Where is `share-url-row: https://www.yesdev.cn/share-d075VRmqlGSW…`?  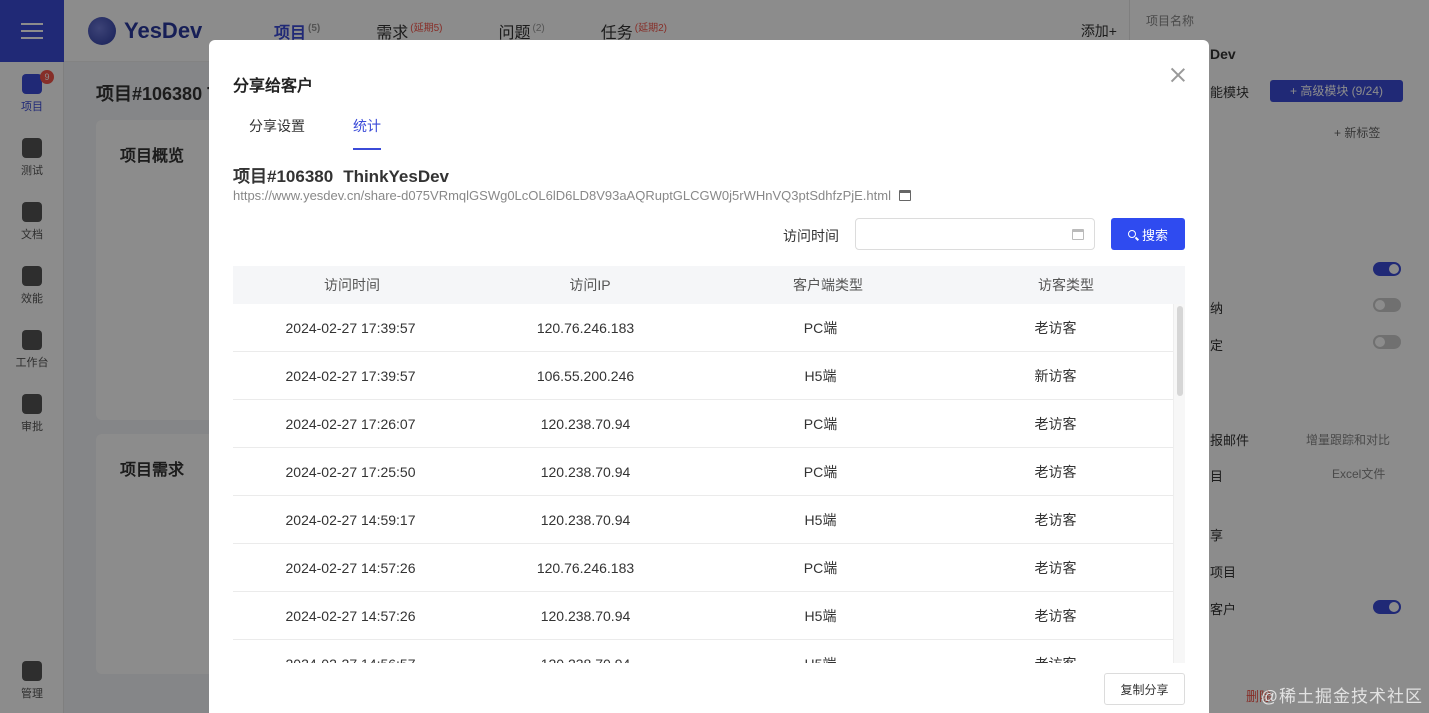 share-url-row: https://www.yesdev.cn/share-d075VRmqlGSW… is located at coordinates (572, 195).